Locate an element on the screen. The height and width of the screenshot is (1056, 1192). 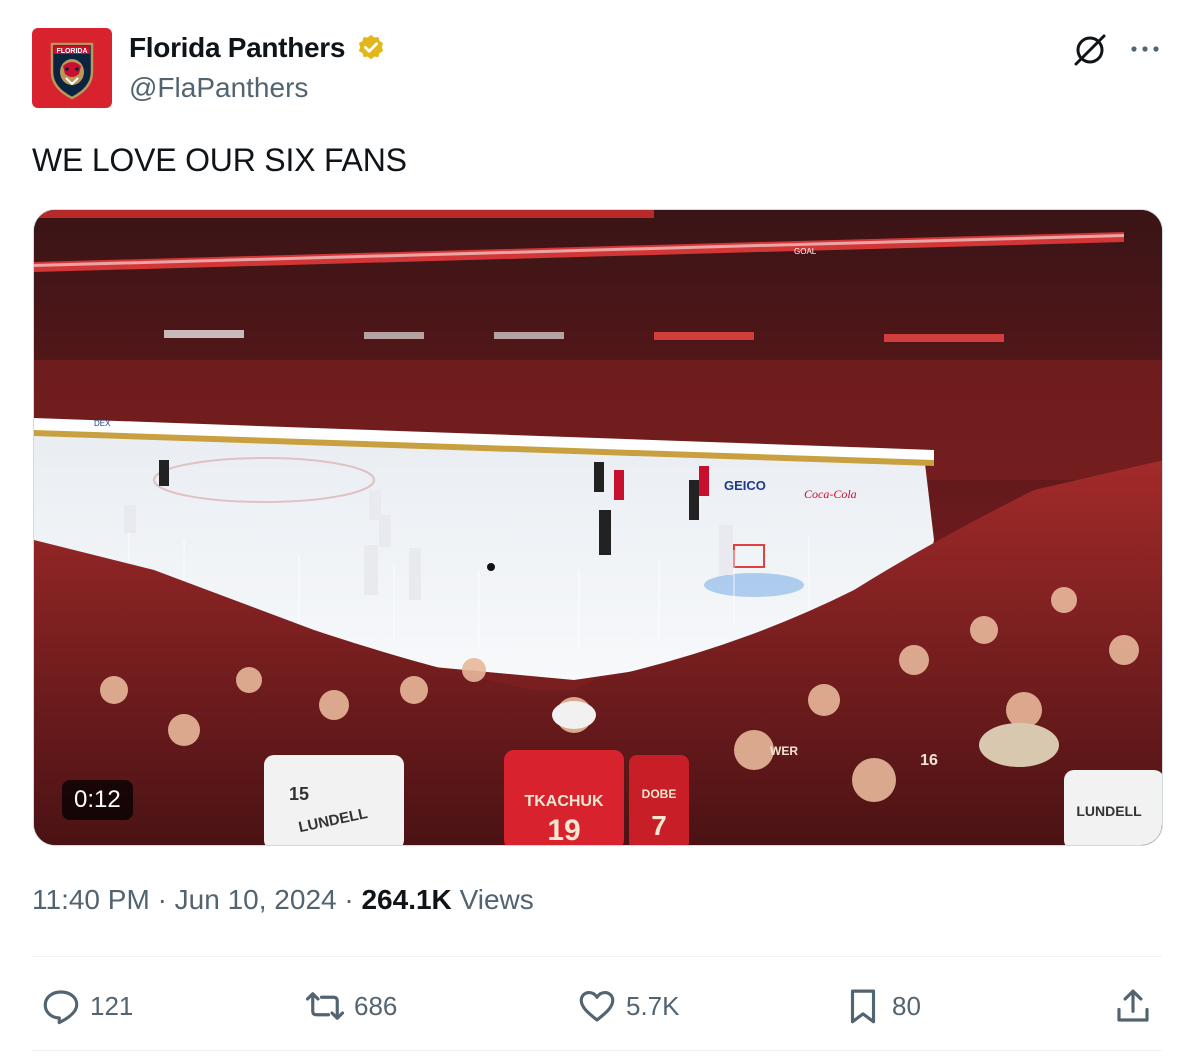
action-bar: 121 686 5.7K 80 is located at coordinates (597, 1006).